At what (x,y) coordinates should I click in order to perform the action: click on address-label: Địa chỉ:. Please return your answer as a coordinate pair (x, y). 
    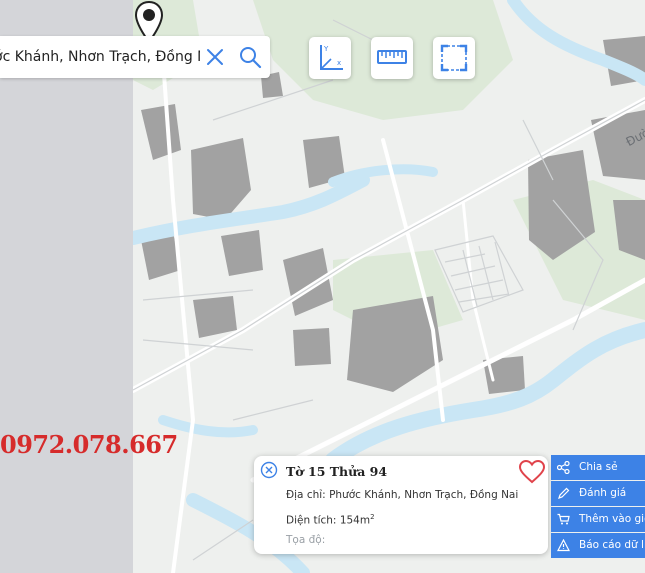
    Looking at the image, I should click on (306, 495).